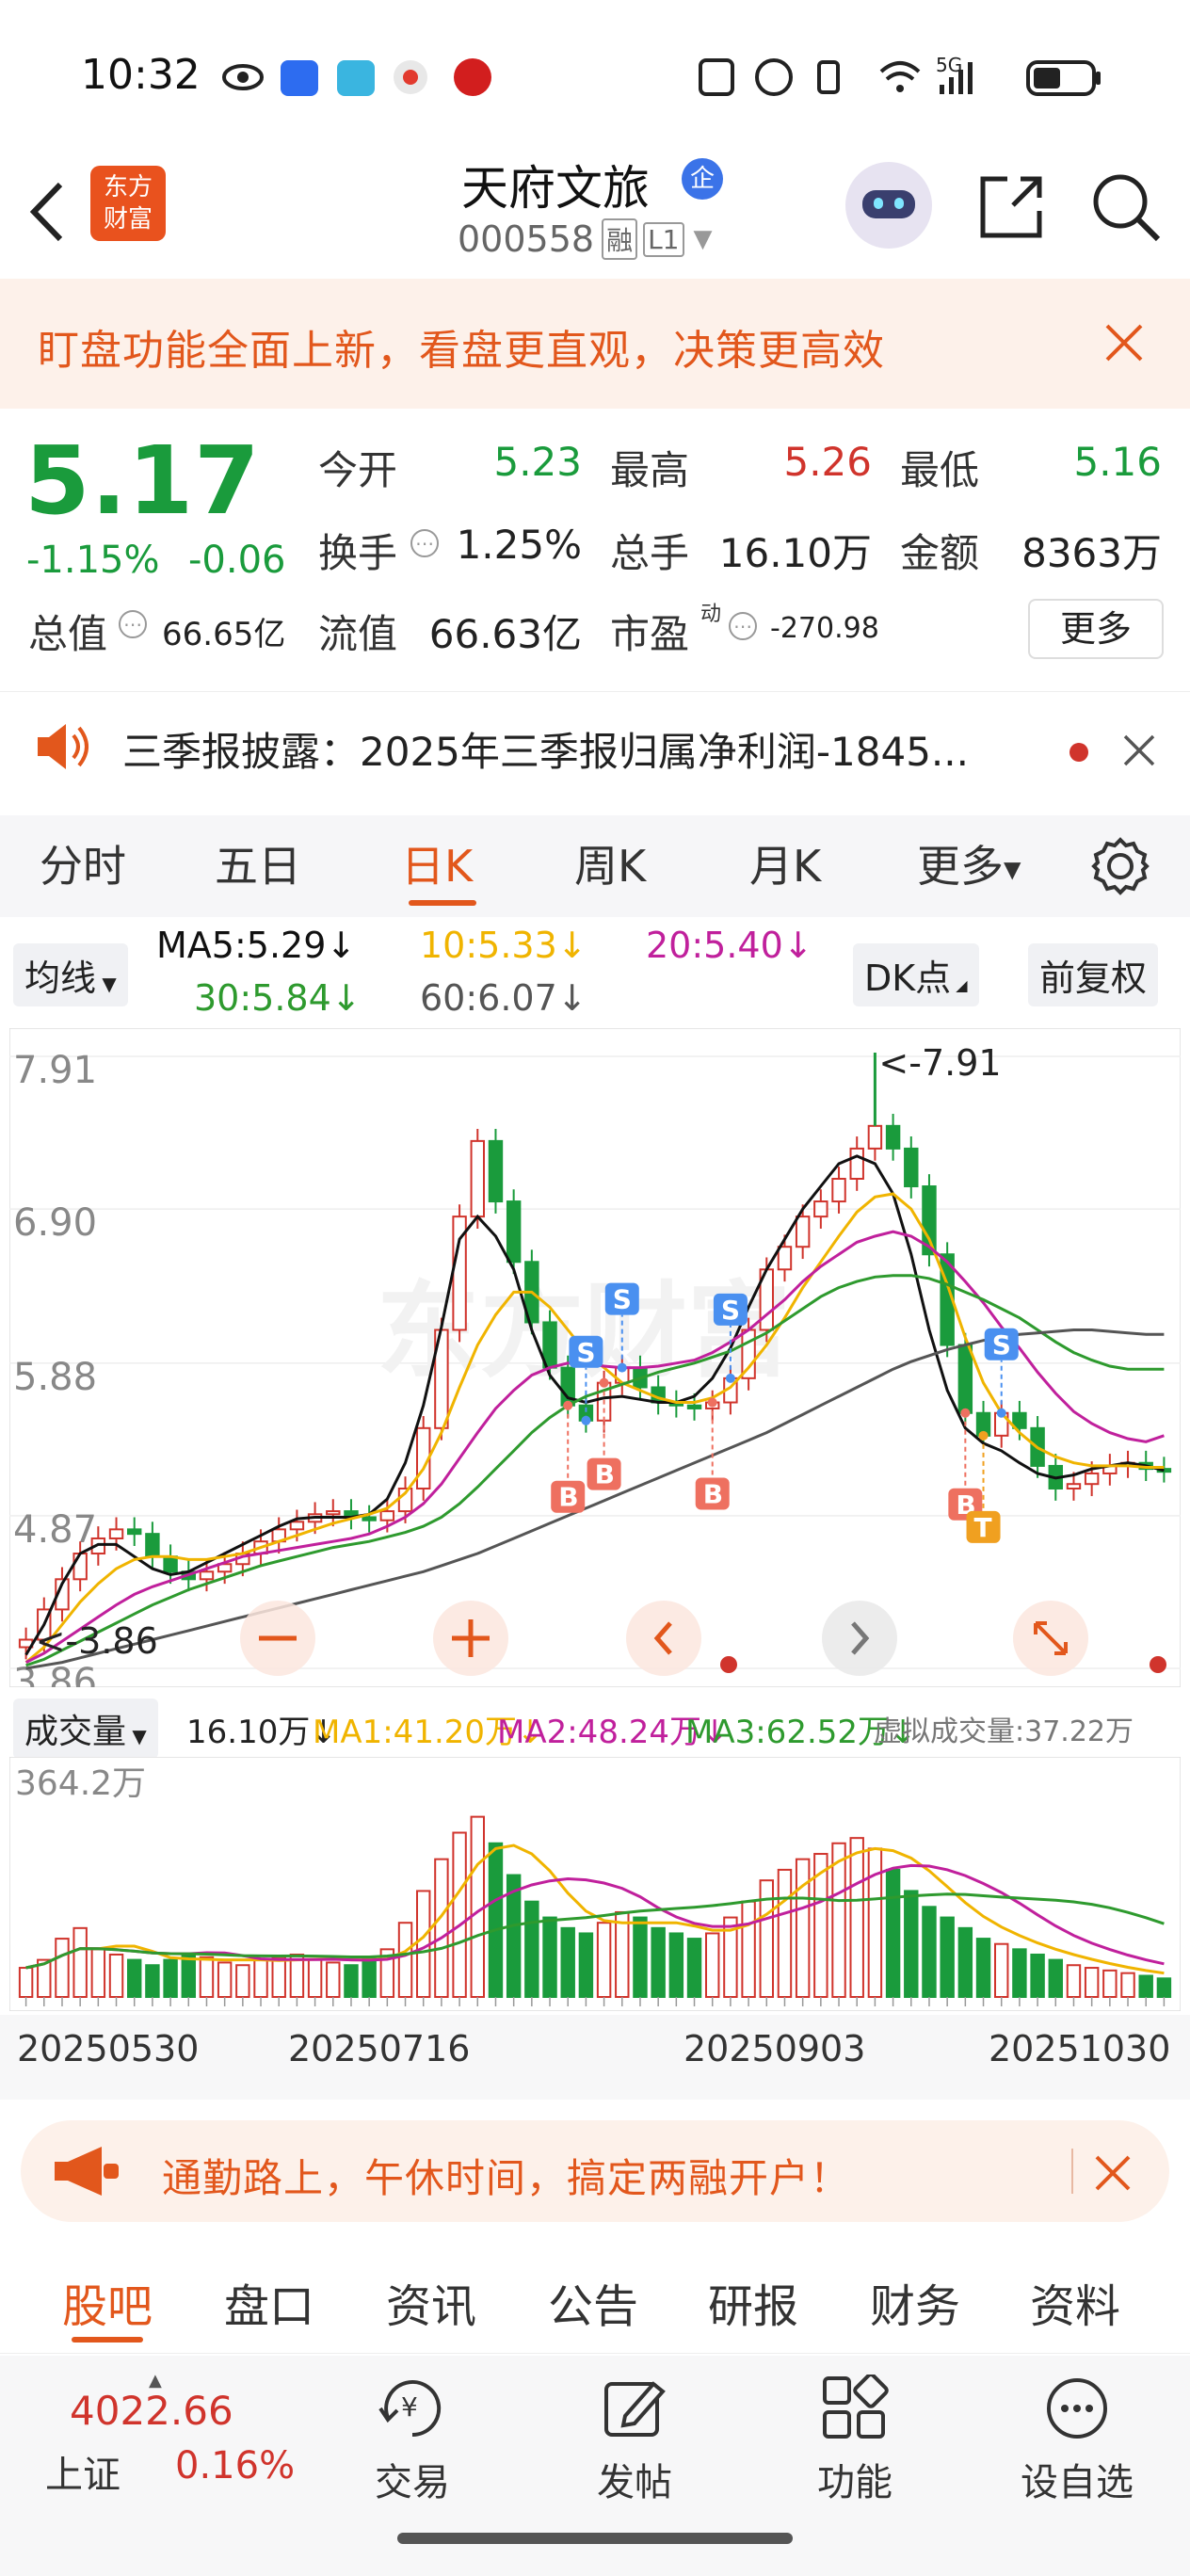 This screenshot has width=1190, height=2576. I want to click on y-tick-label: 7.91, so click(55, 1070).